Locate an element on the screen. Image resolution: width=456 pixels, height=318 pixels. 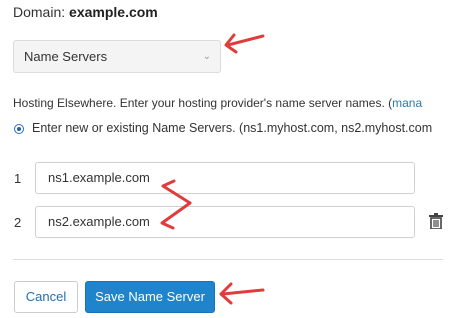
manage-link: mana is located at coordinates (407, 103).